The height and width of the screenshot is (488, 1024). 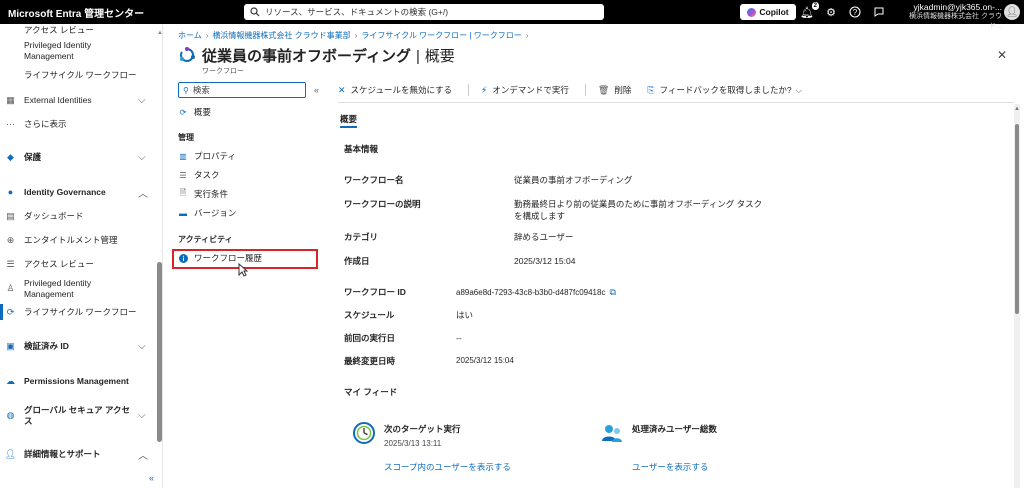 What do you see at coordinates (77, 193) in the screenshot?
I see `nav-item-identity-governance: ● Identity Governance ︿` at bounding box center [77, 193].